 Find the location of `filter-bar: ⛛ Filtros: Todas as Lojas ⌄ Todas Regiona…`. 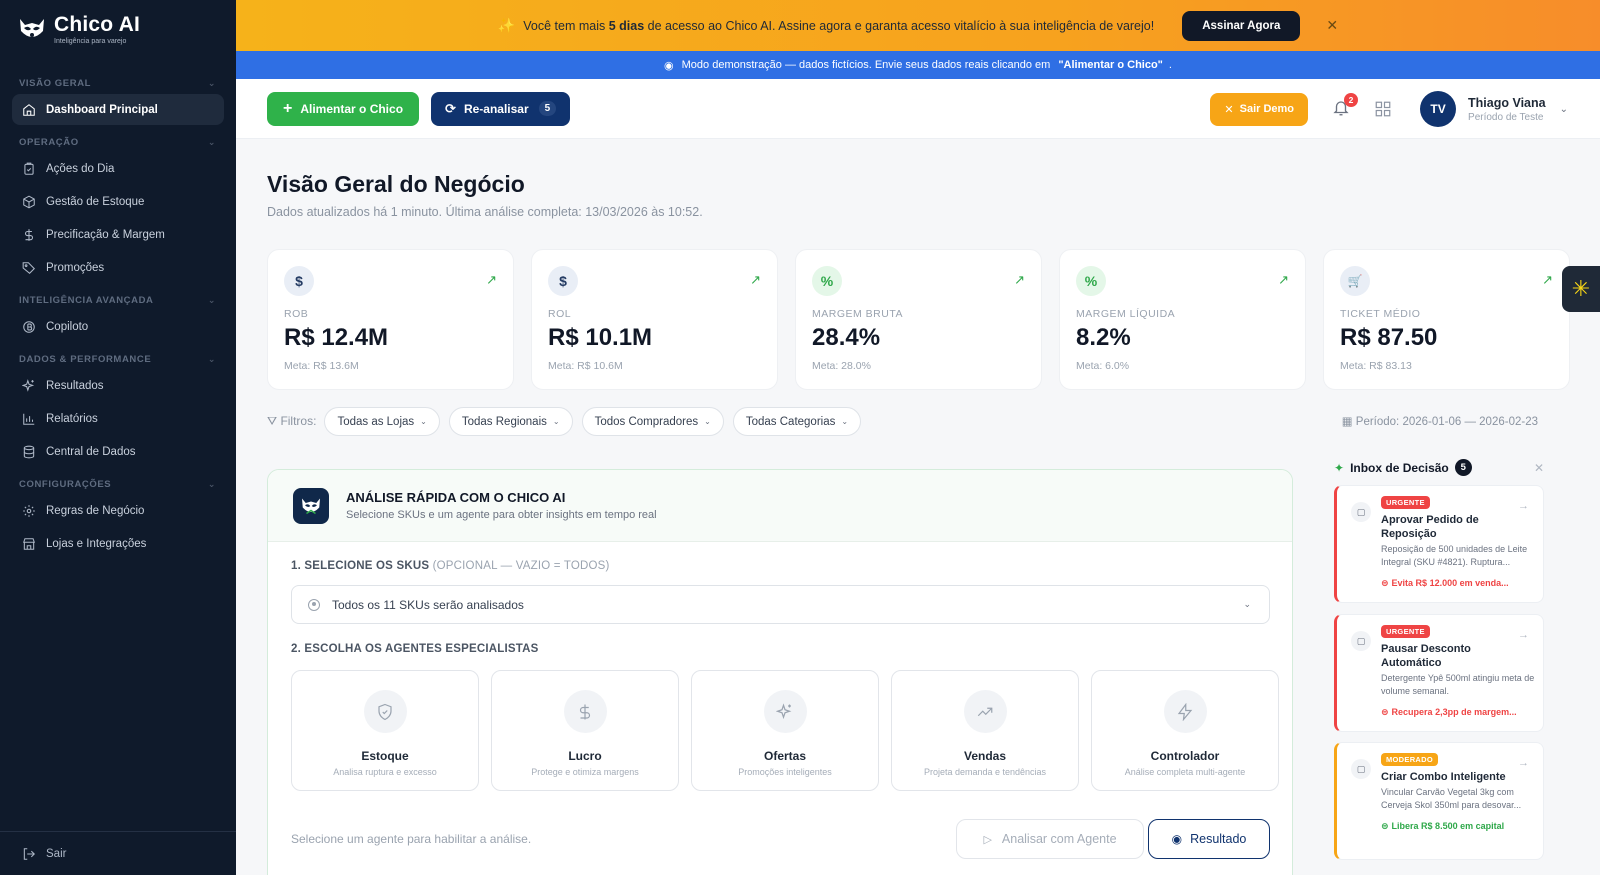

filter-bar: ⛛ Filtros: Todas as Lojas ⌄ Todas Regiona… is located at coordinates (568, 421).